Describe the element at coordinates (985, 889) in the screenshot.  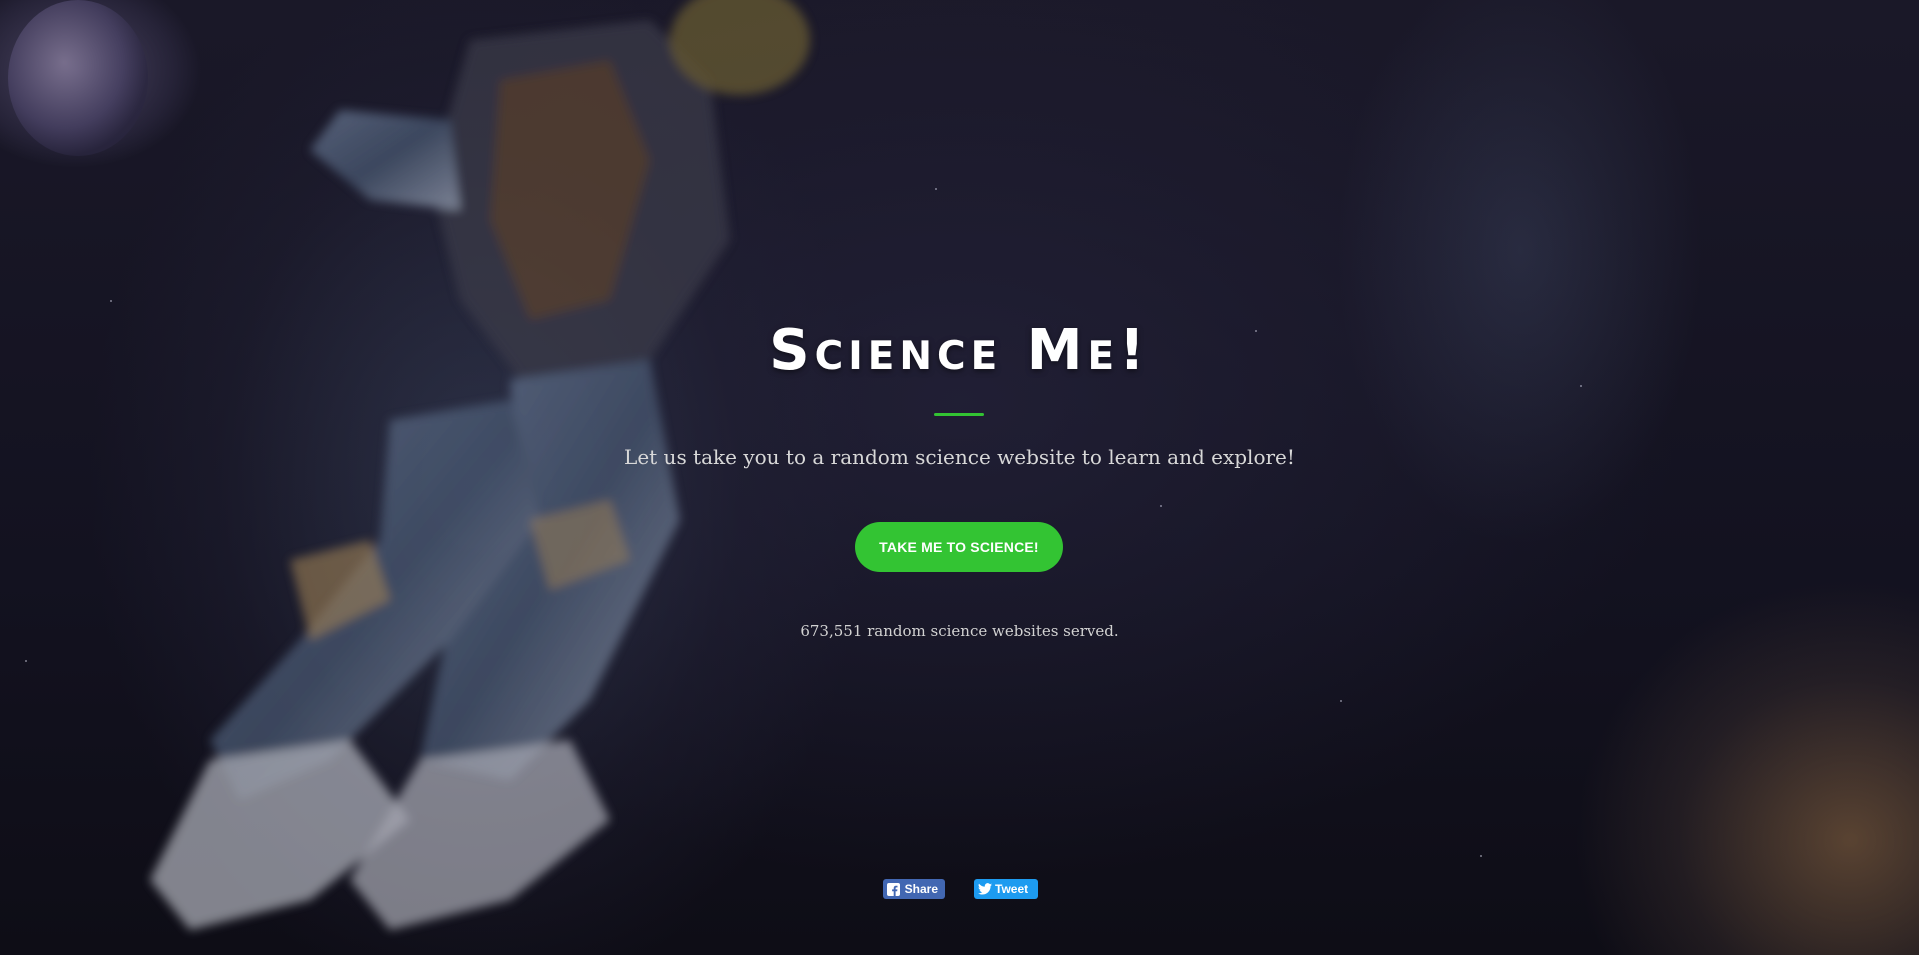
I see `twitter-icon` at that location.